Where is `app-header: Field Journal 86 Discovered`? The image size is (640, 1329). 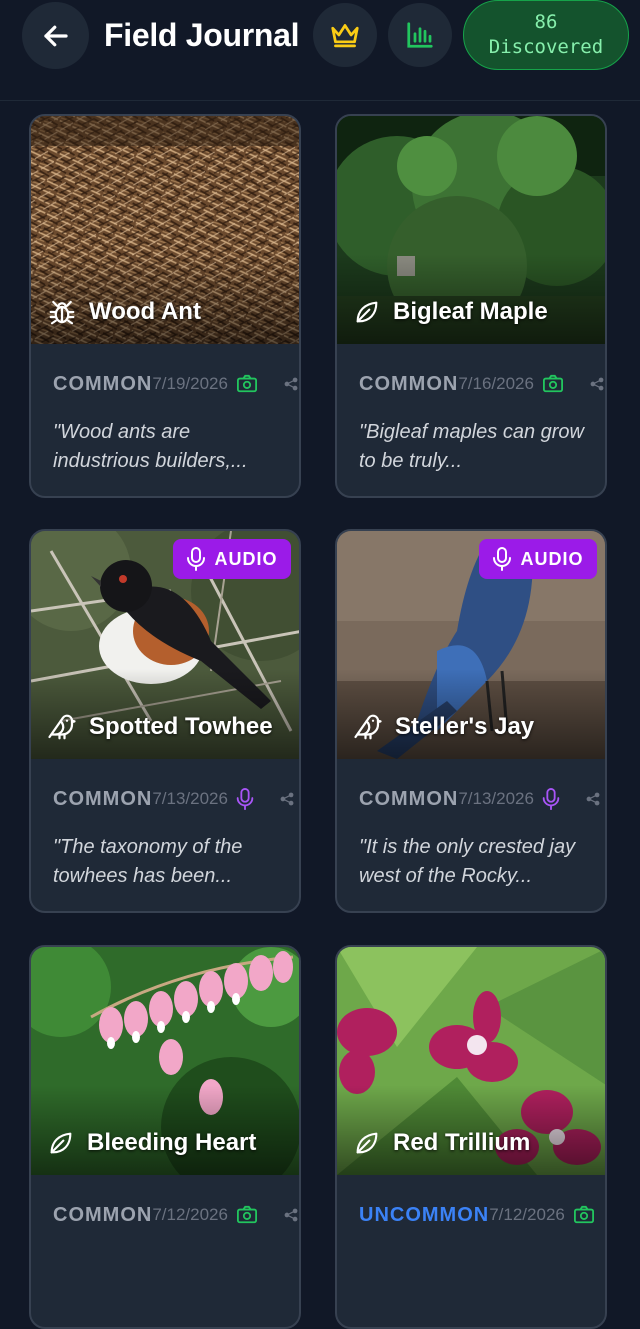 app-header: Field Journal 86 Discovered is located at coordinates (320, 50).